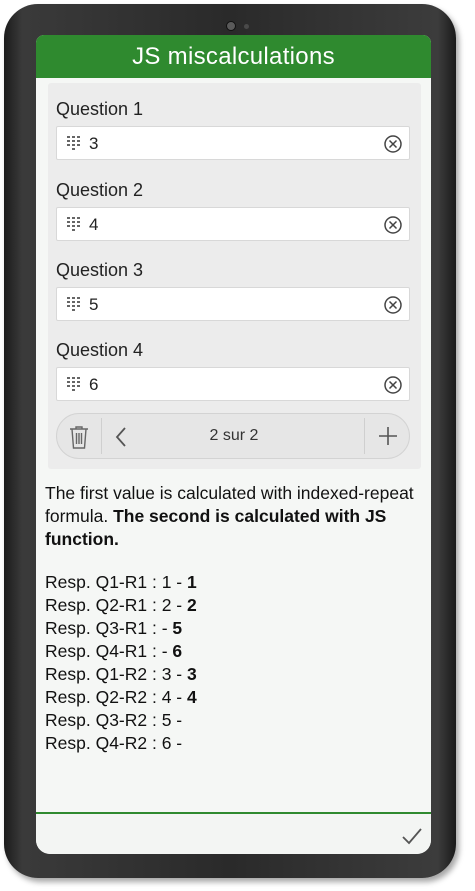 This screenshot has height=891, width=475. I want to click on question-3-label: Question 3, so click(100, 270).